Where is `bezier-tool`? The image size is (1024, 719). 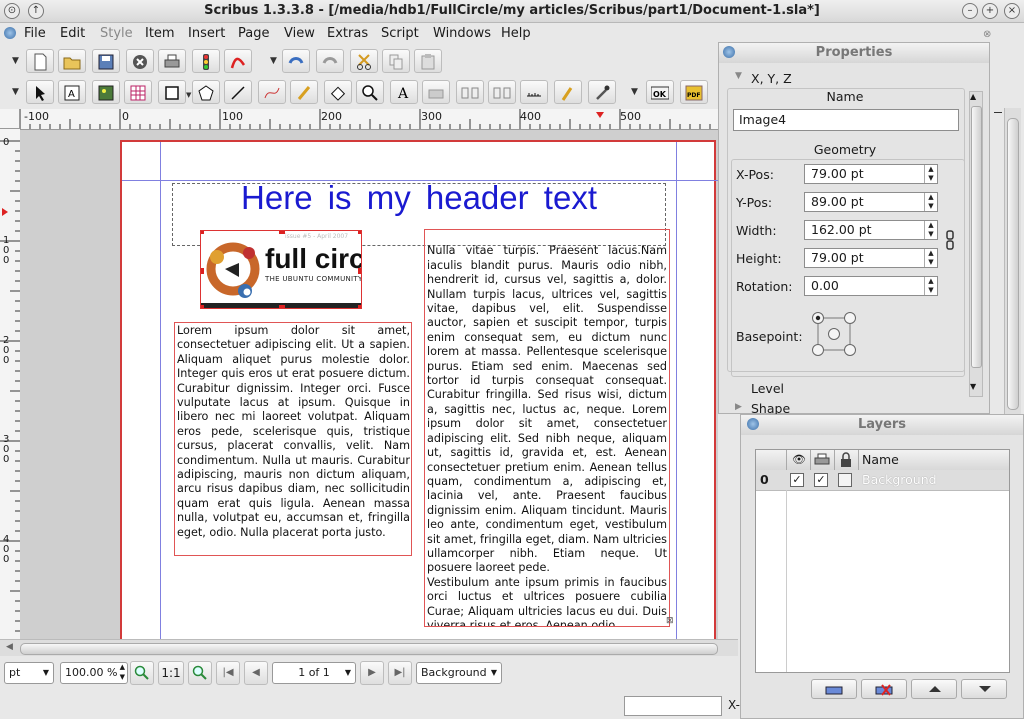 bezier-tool is located at coordinates (272, 92).